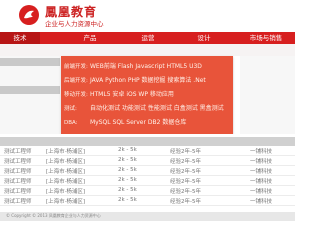 The image size is (320, 240). Describe the element at coordinates (147, 16) in the screenshot. I see `site-header: 鳳凰教育 企业与人力资源中心` at that location.